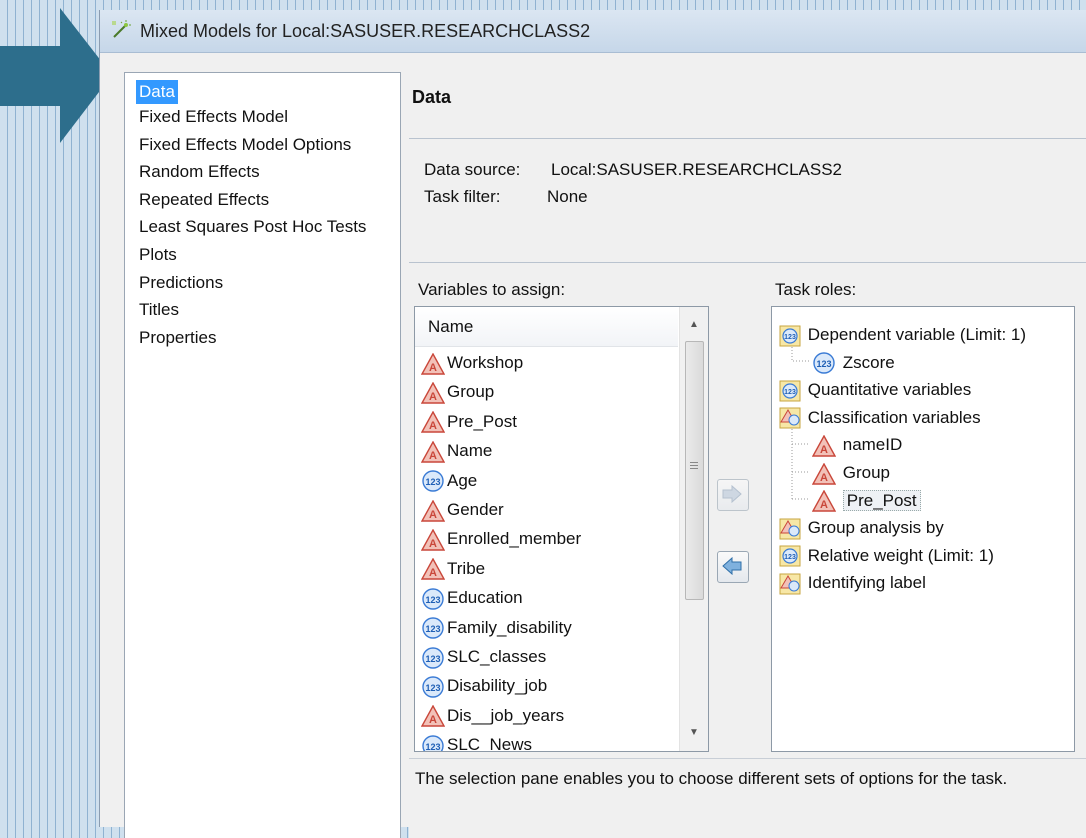 The image size is (1086, 838). Describe the element at coordinates (157, 92) in the screenshot. I see `nav-item-data: Data` at that location.